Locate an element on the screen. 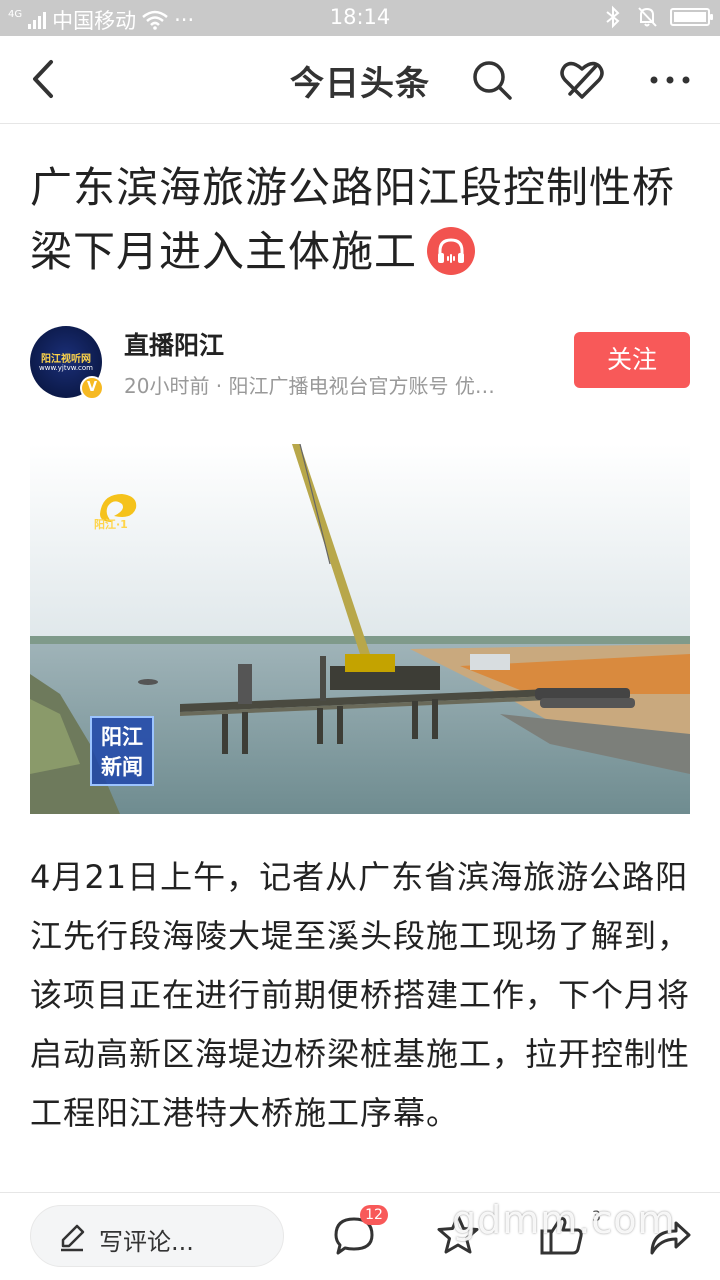 This screenshot has height=1280, width=720. battery-icon is located at coordinates (691, 17).